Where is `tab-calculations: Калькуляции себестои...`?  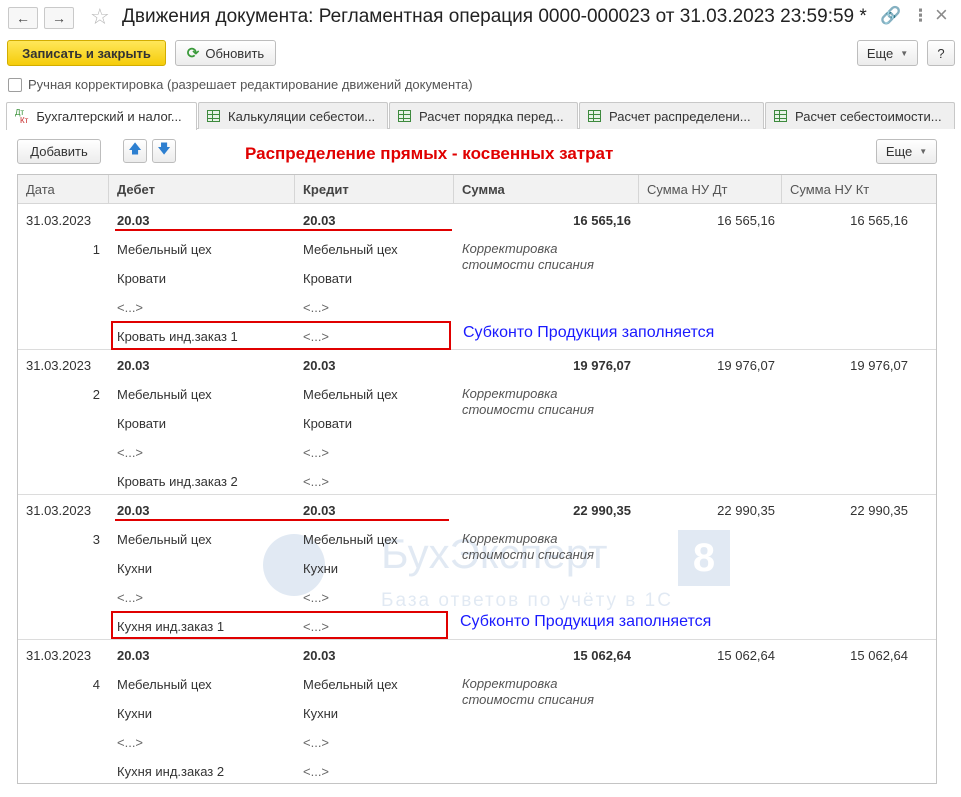
tab-calculations: Калькуляции себестои... is located at coordinates (293, 115).